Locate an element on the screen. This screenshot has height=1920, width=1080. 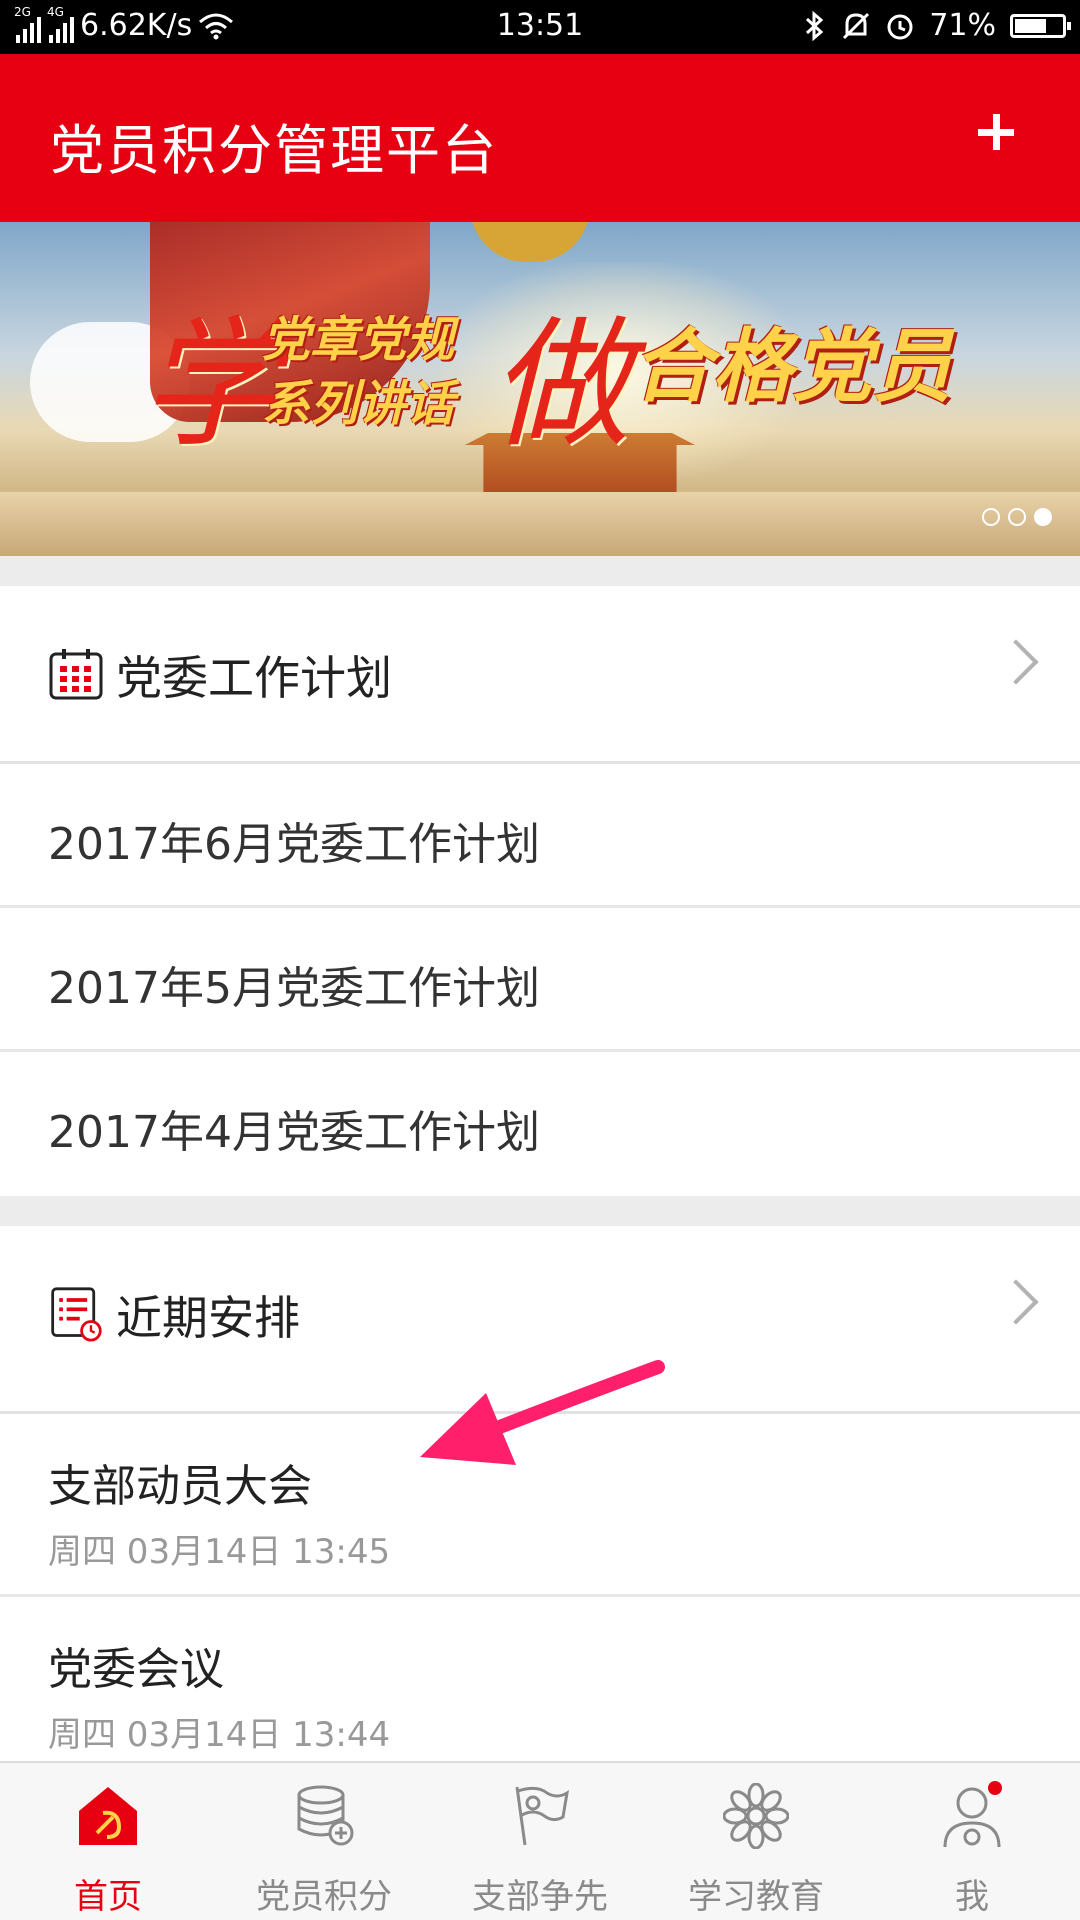
list-item-label: 2017年6月党委工作计划 is located at coordinates (294, 844).